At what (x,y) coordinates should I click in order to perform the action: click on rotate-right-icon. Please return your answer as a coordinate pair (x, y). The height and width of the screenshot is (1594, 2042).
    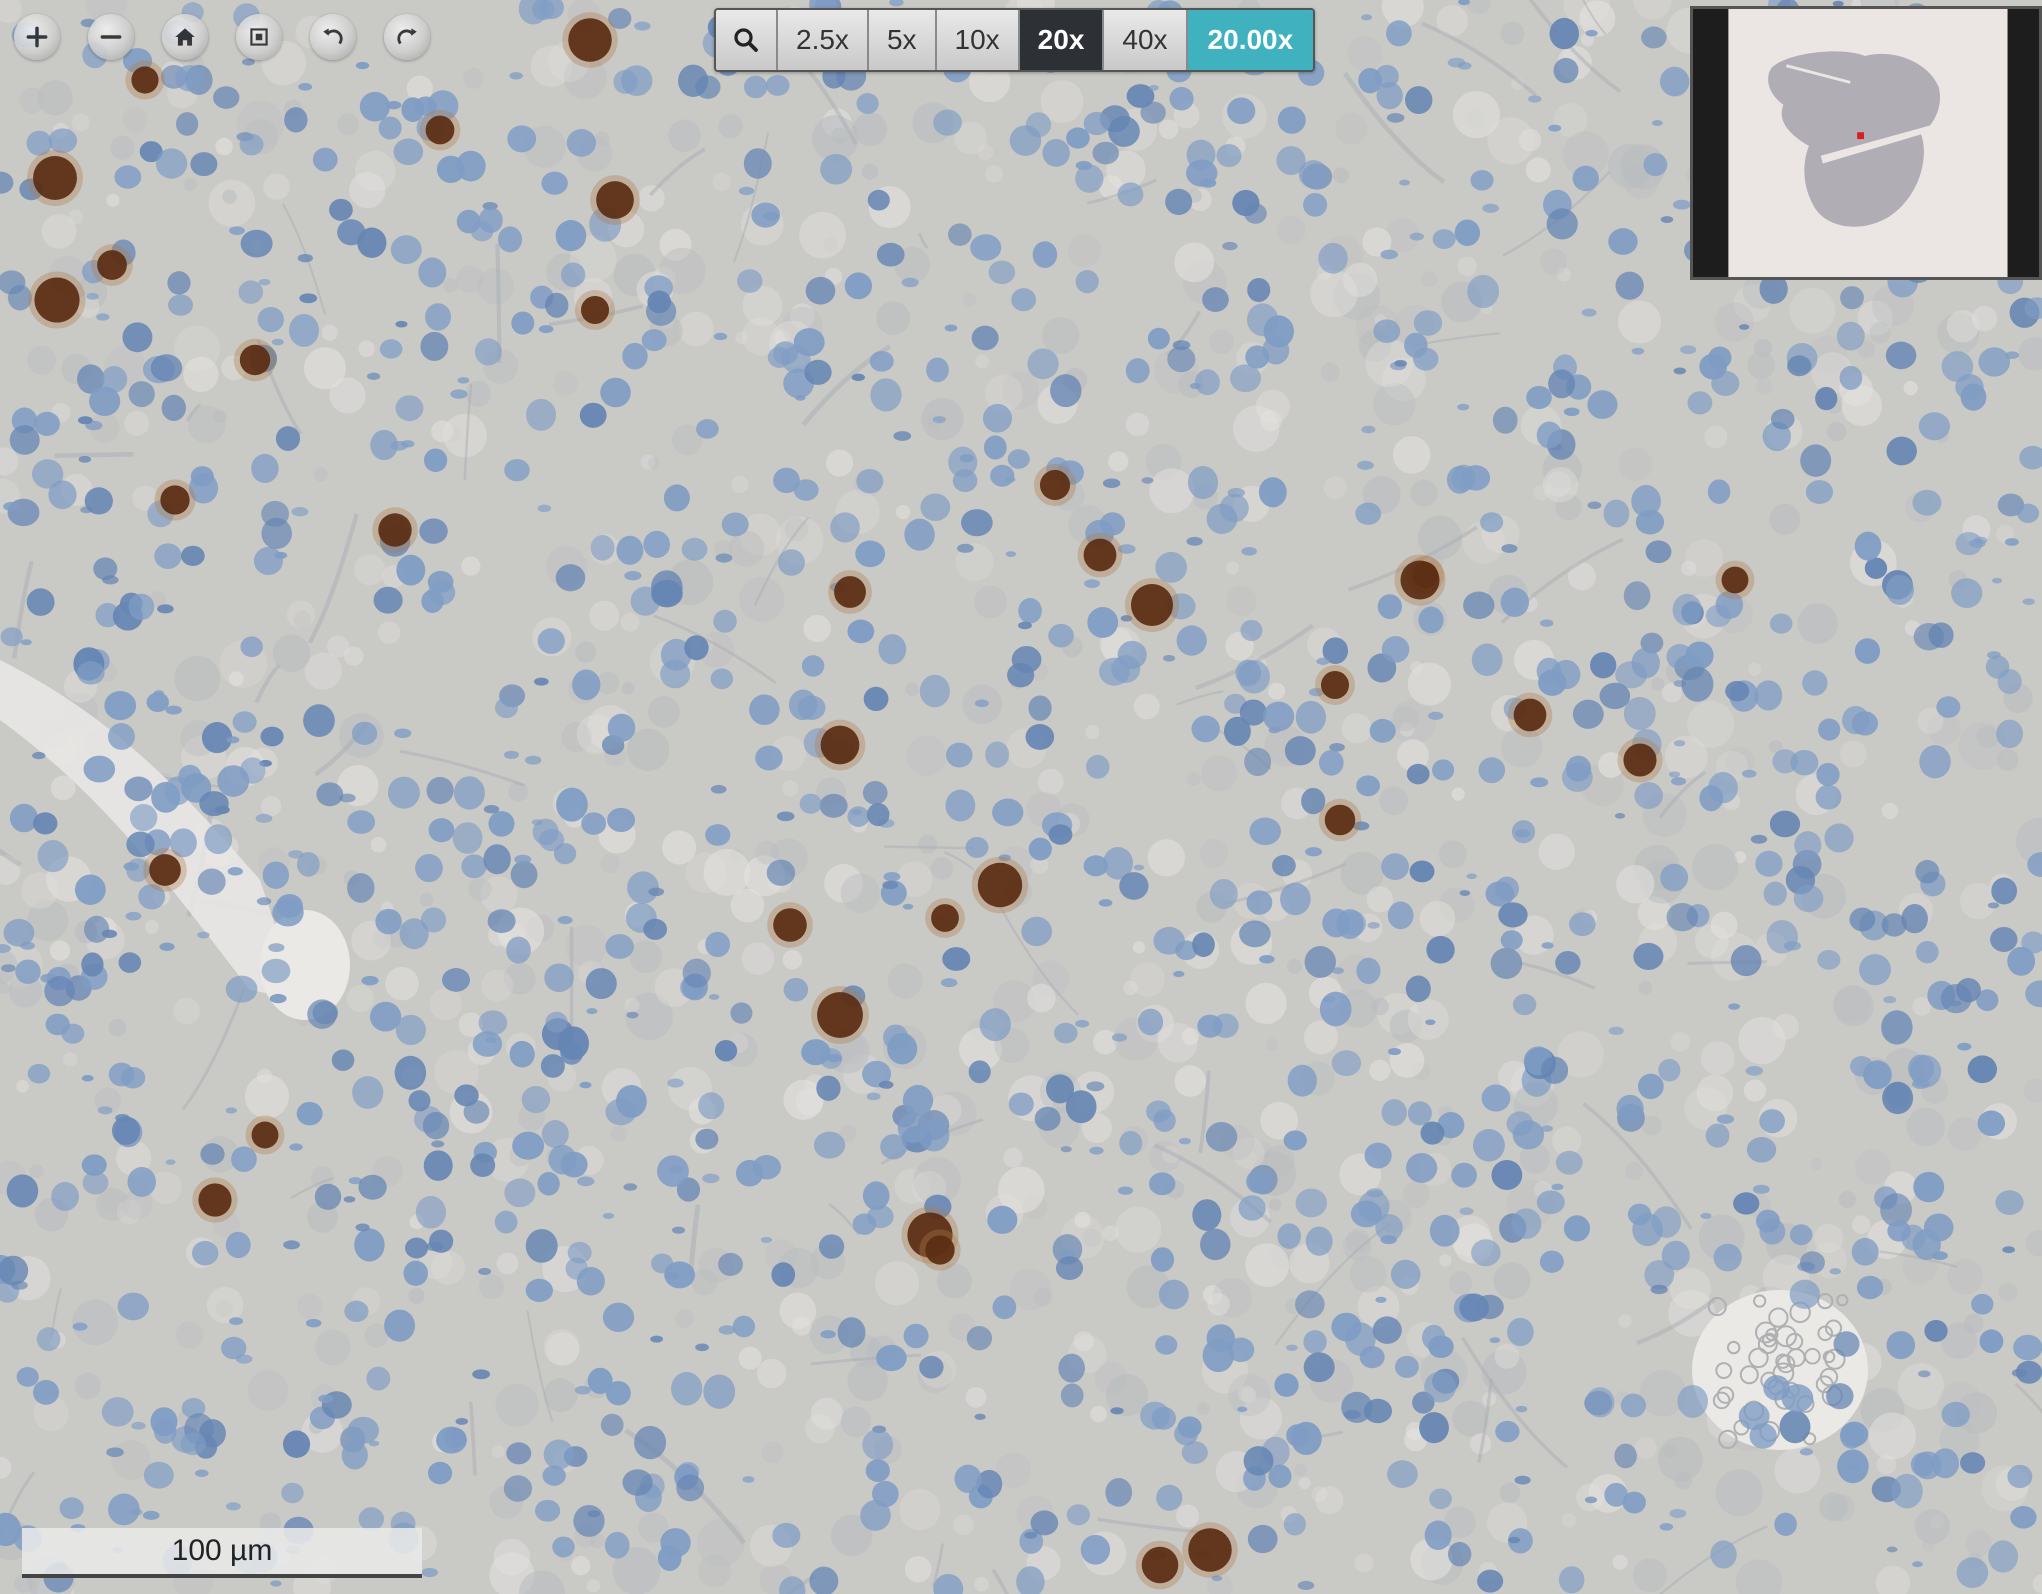
    Looking at the image, I should click on (407, 36).